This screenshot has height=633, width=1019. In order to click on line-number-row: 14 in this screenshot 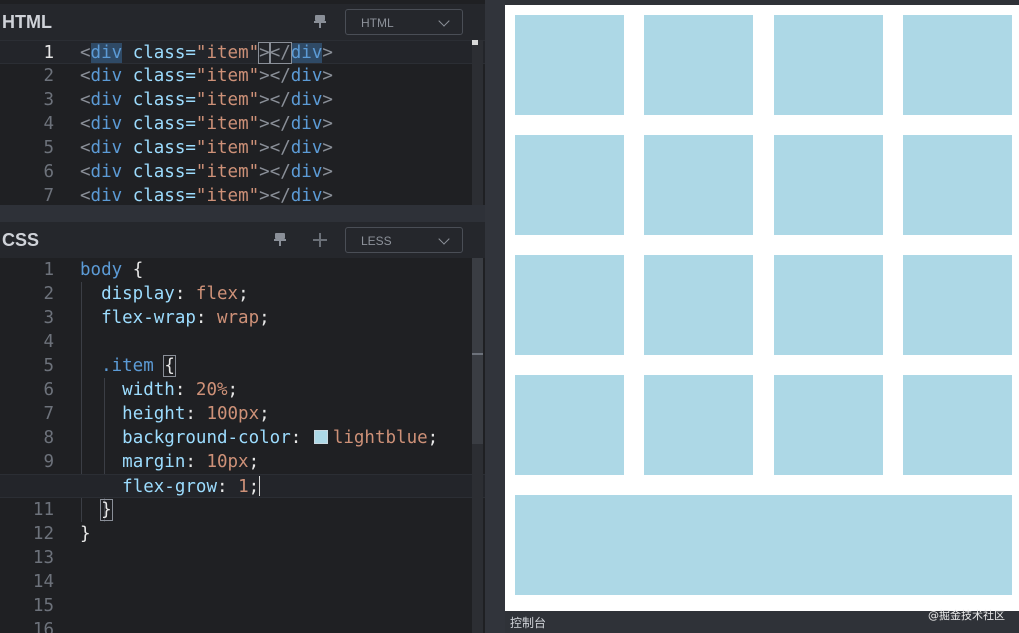, I will do `click(30, 582)`.